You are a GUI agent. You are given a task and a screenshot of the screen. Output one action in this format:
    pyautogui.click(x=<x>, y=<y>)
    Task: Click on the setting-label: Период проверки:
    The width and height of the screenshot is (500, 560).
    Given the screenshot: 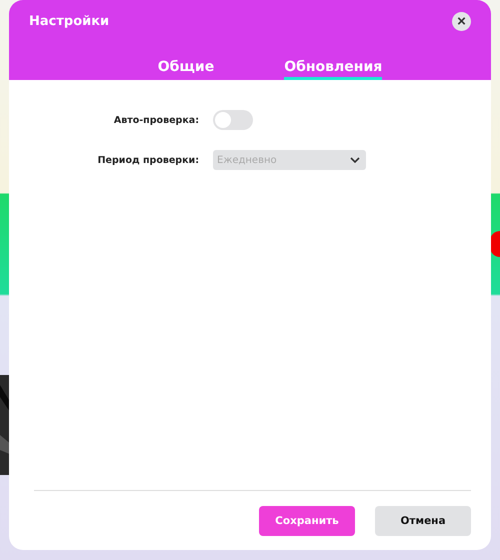 What is the action you would take?
    pyautogui.click(x=147, y=160)
    